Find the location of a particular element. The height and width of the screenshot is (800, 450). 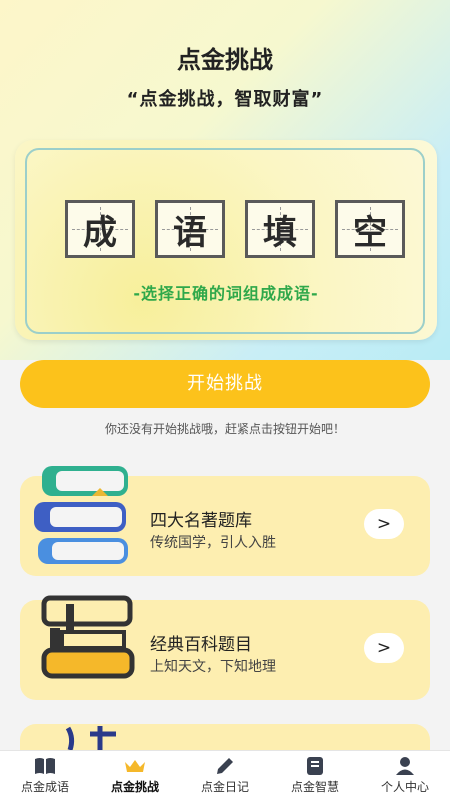

tab-profile: 个人中心 is located at coordinates (405, 775).